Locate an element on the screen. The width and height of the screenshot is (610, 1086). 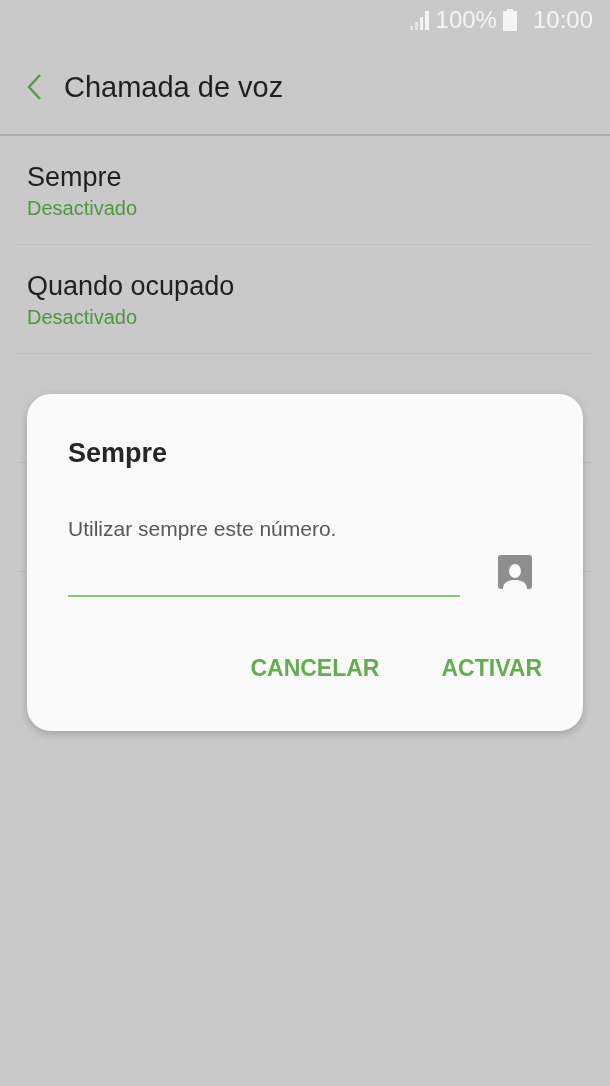
dialog-title: Sempre is located at coordinates (118, 453).